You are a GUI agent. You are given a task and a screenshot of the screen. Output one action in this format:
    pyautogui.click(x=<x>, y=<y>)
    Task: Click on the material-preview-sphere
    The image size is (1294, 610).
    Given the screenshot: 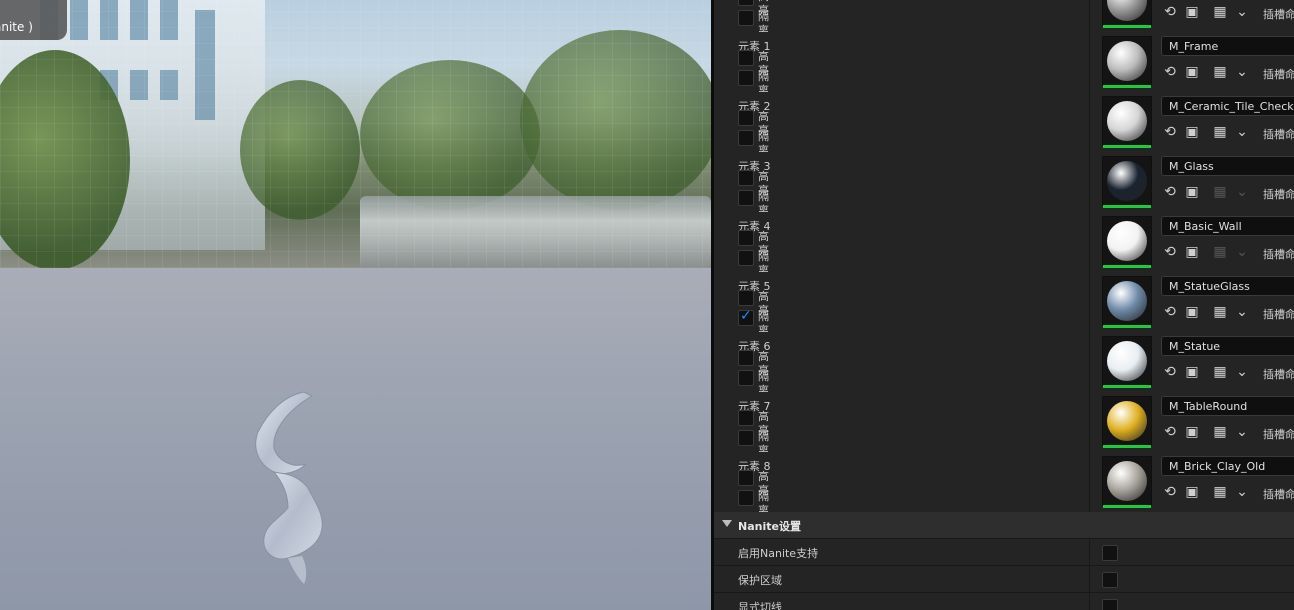 What is the action you would take?
    pyautogui.click(x=1127, y=10)
    